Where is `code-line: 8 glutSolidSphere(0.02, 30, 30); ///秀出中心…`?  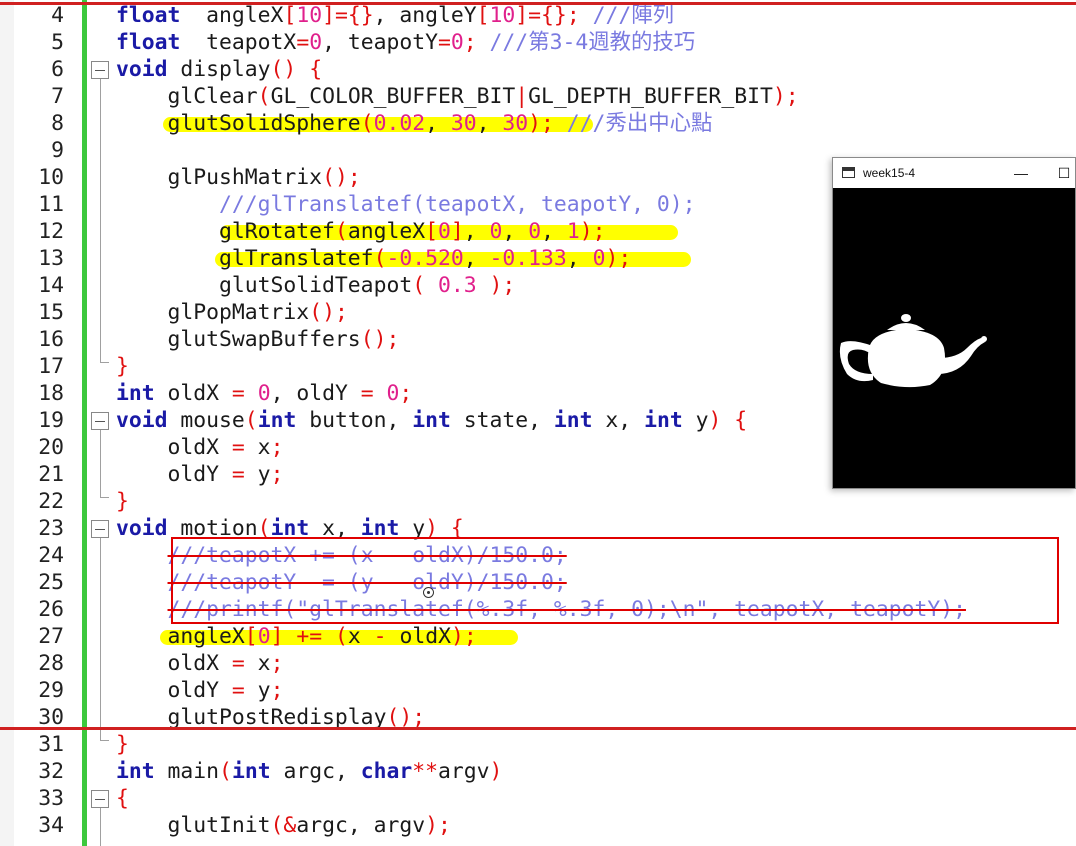 code-line: 8 glutSolidSphere(0.02, 30, 30); ///秀出中心… is located at coordinates (538, 123).